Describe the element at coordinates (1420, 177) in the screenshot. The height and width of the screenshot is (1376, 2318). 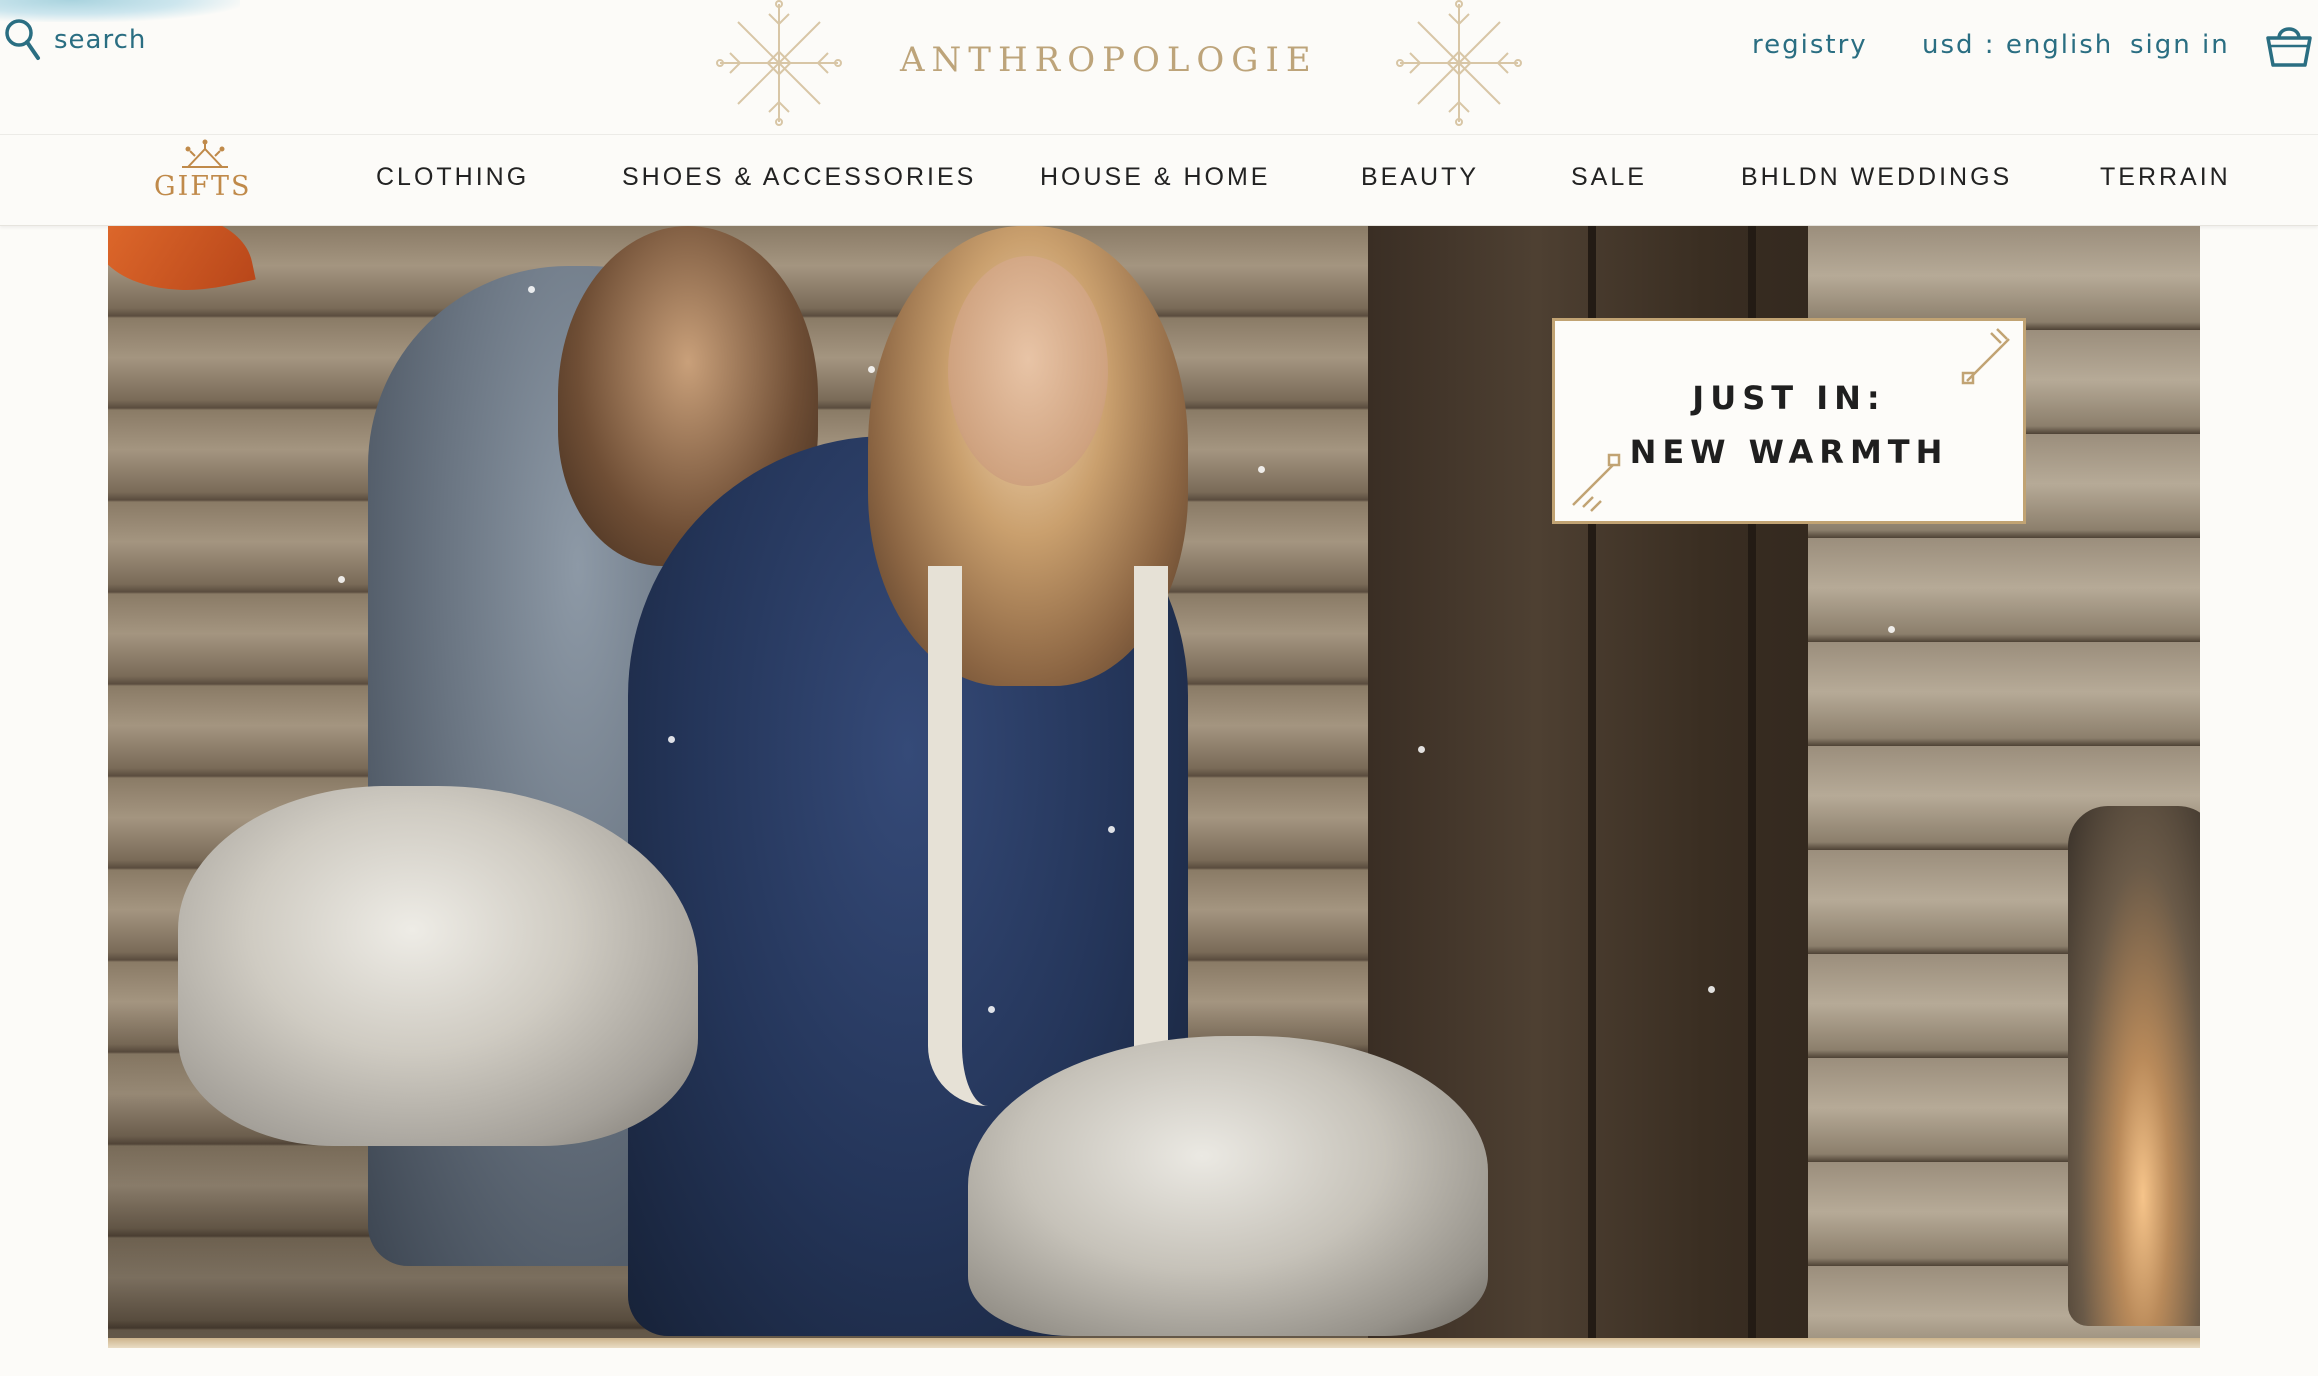
I see `nav-item-beauty: BEAUTY` at that location.